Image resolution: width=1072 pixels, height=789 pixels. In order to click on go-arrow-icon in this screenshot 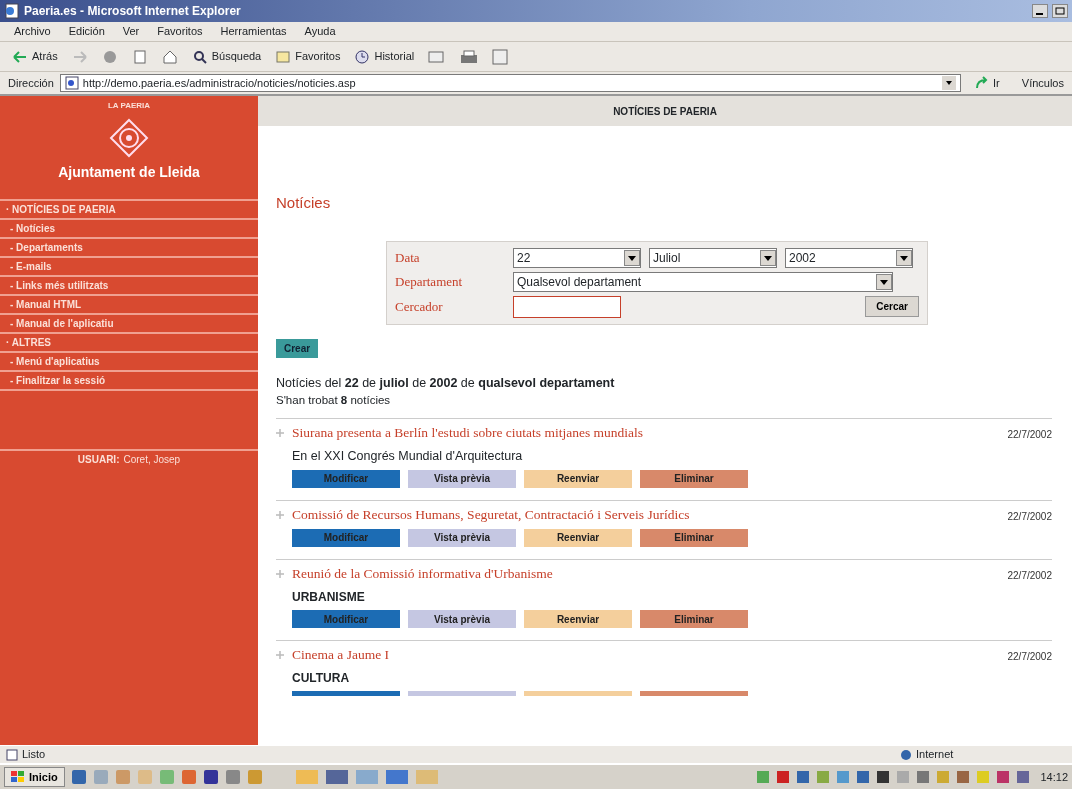, I will do `click(982, 83)`.